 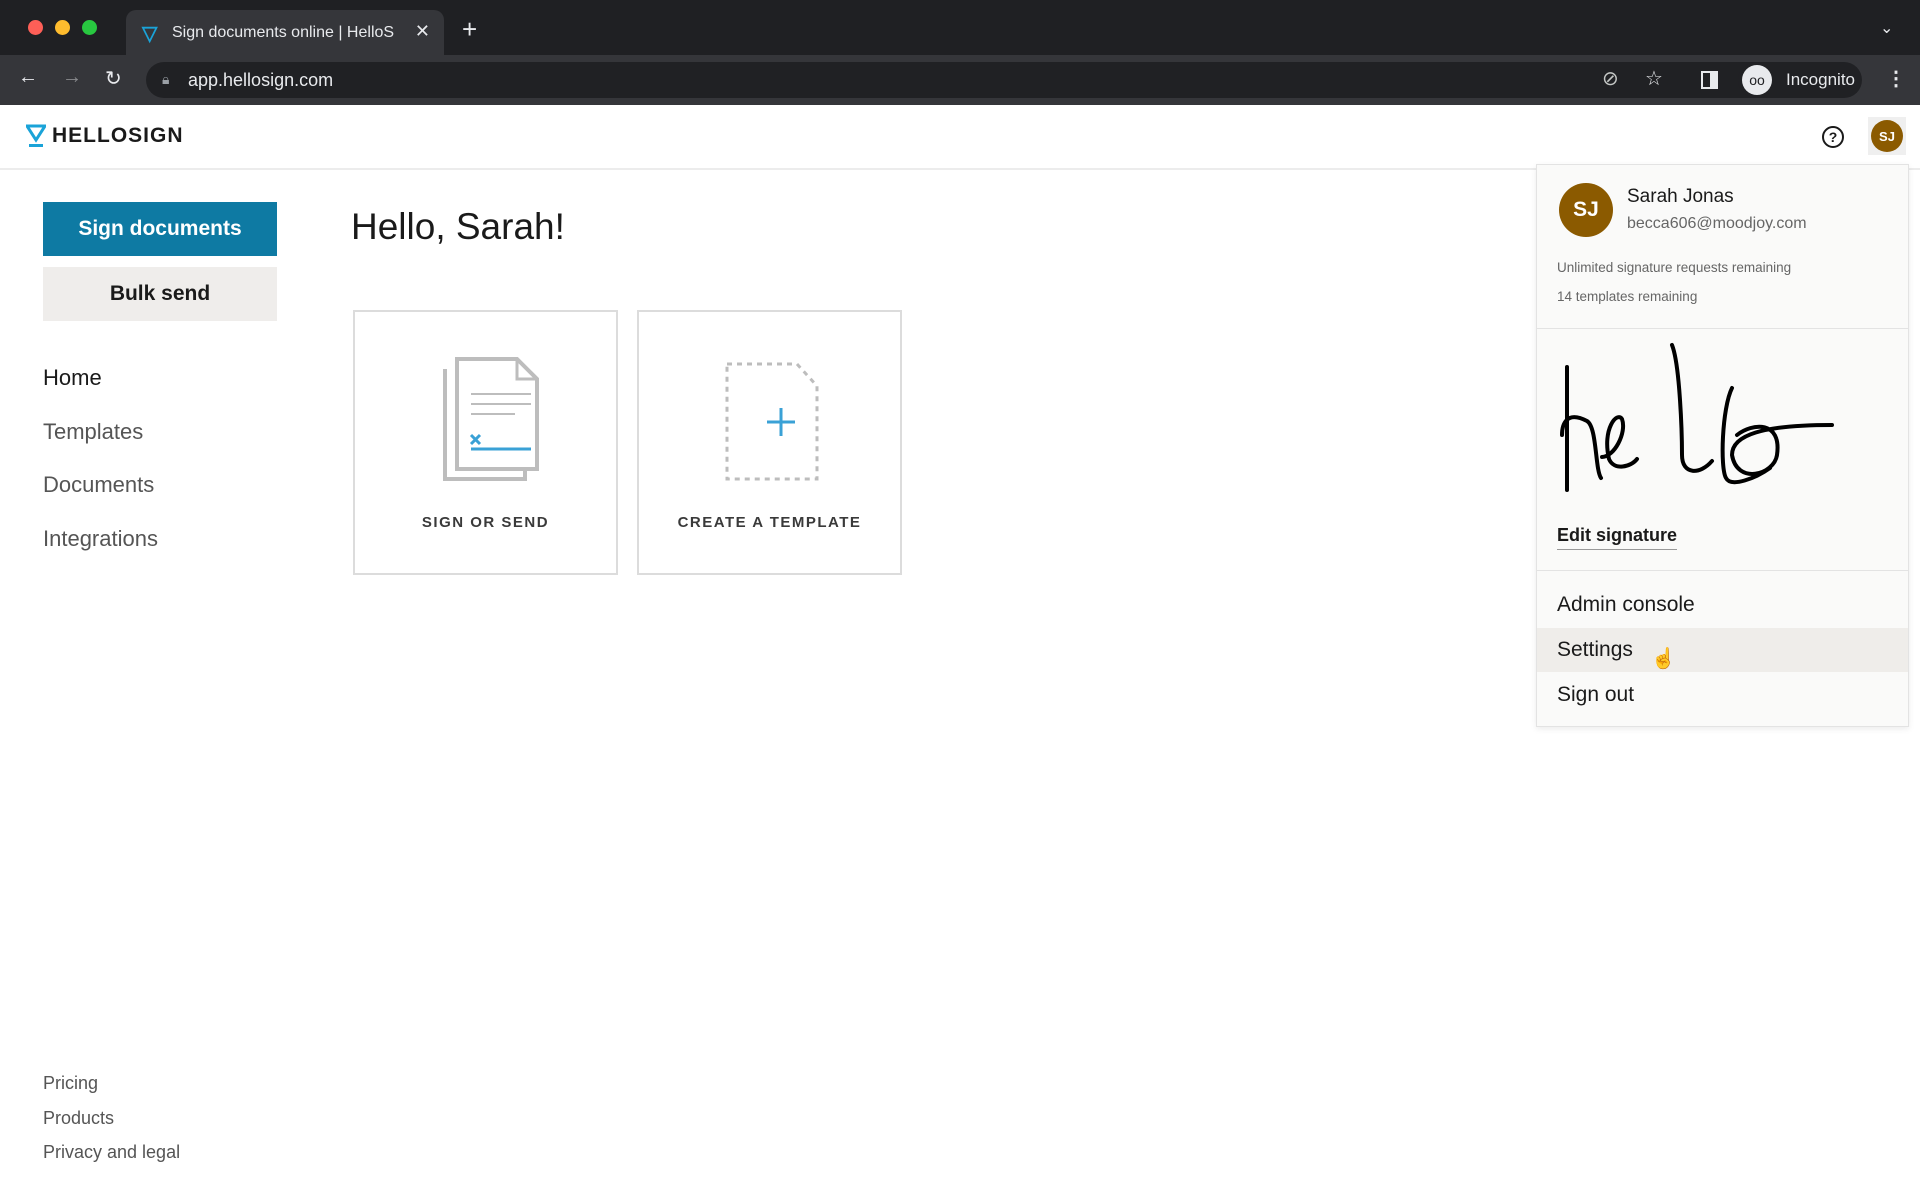 What do you see at coordinates (72, 77) in the screenshot?
I see `forward-icon: →` at bounding box center [72, 77].